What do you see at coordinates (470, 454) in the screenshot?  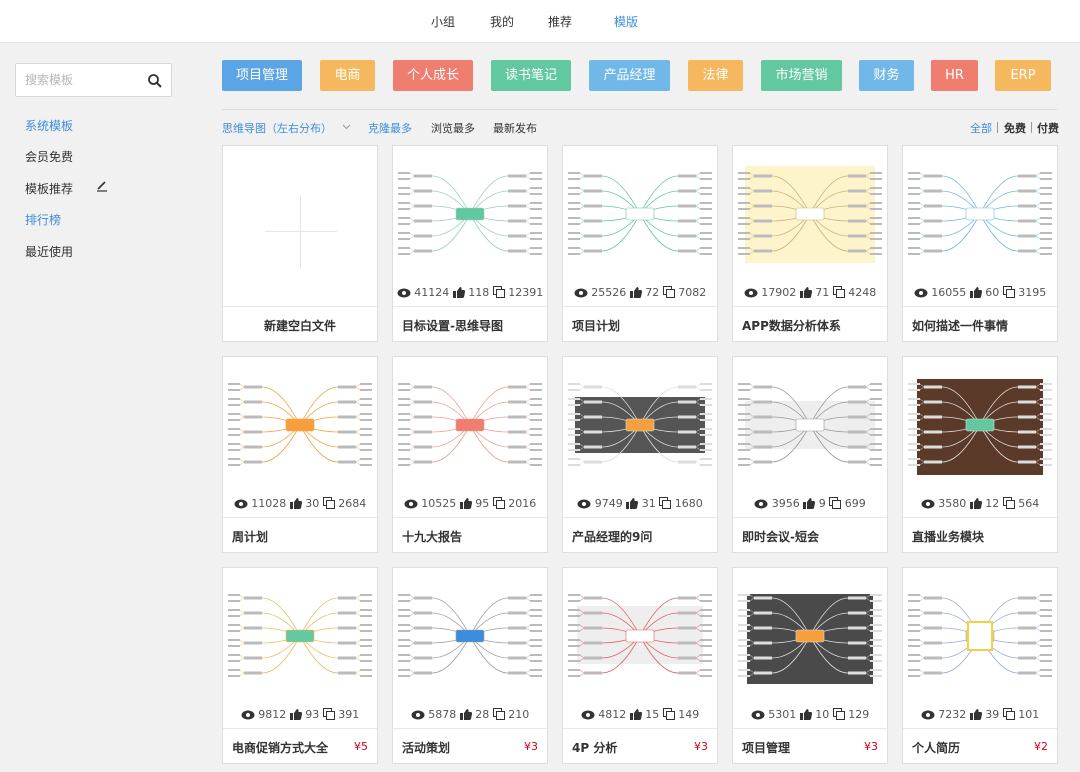 I see `template-card: 10525 95 2016 十九大报告` at bounding box center [470, 454].